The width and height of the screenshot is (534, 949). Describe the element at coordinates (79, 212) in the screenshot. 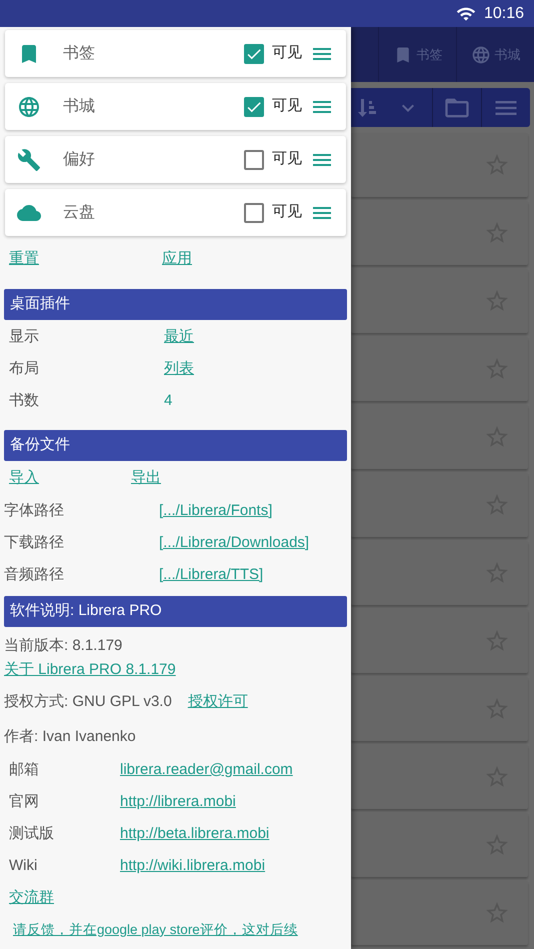

I see `section-label: 云盘` at that location.